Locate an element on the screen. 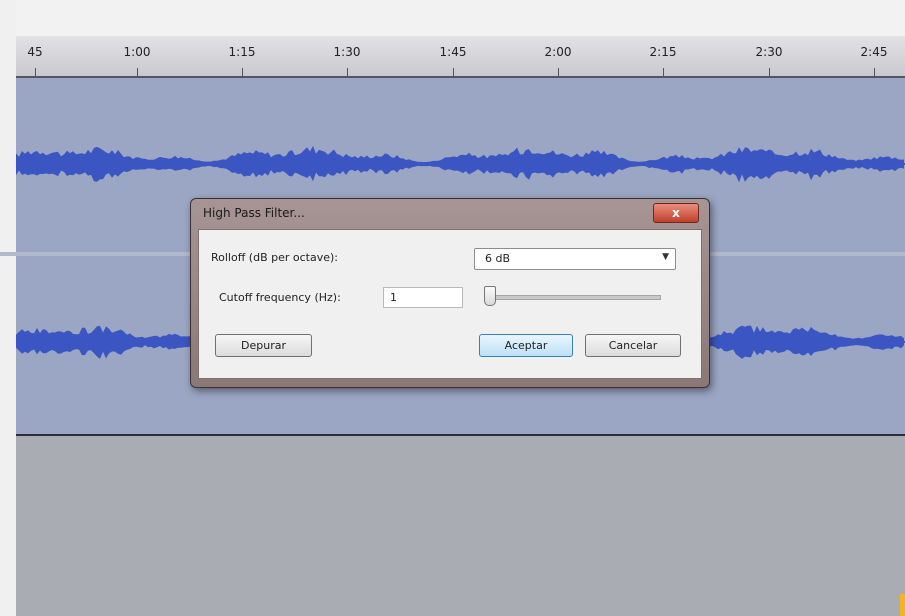  toolbar-strip is located at coordinates (452, 18).